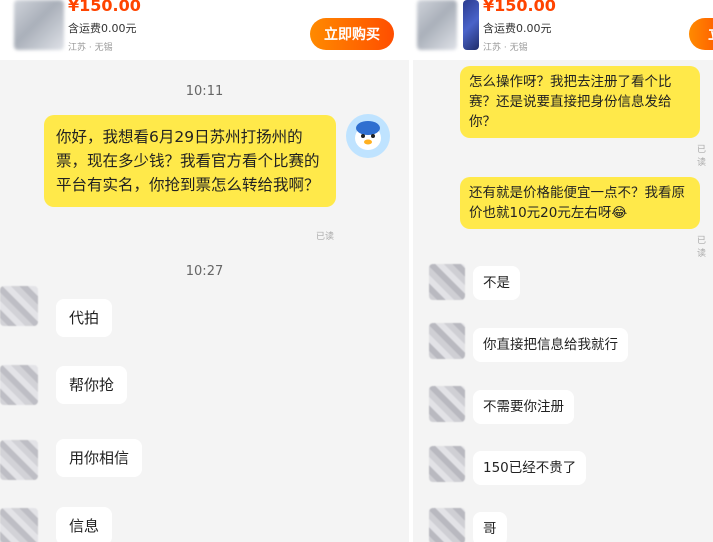 This screenshot has height=542, width=713. Describe the element at coordinates (84, 524) in the screenshot. I see `incoming-message-bubble: 信息` at that location.